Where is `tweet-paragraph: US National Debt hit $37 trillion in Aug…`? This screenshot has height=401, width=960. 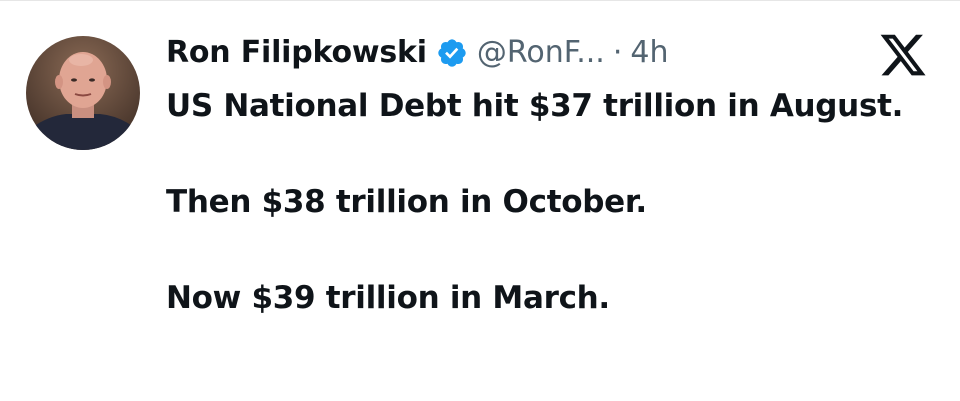 tweet-paragraph: US National Debt hit $37 trillion in Aug… is located at coordinates (535, 106).